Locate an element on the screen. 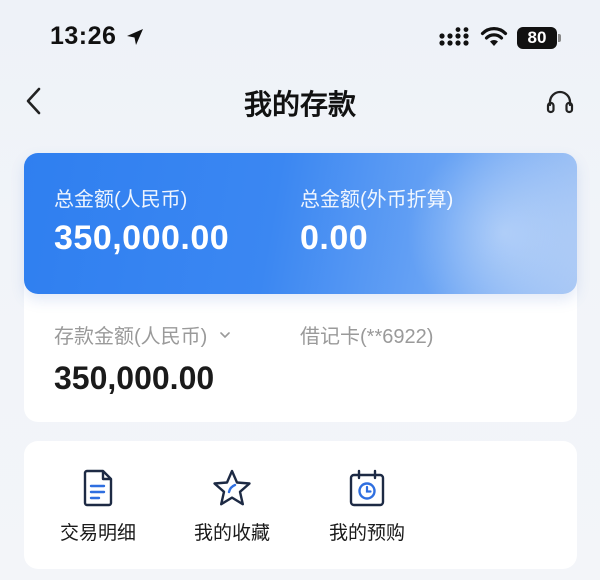  status-bar: 13:26 80 is located at coordinates (300, 35).